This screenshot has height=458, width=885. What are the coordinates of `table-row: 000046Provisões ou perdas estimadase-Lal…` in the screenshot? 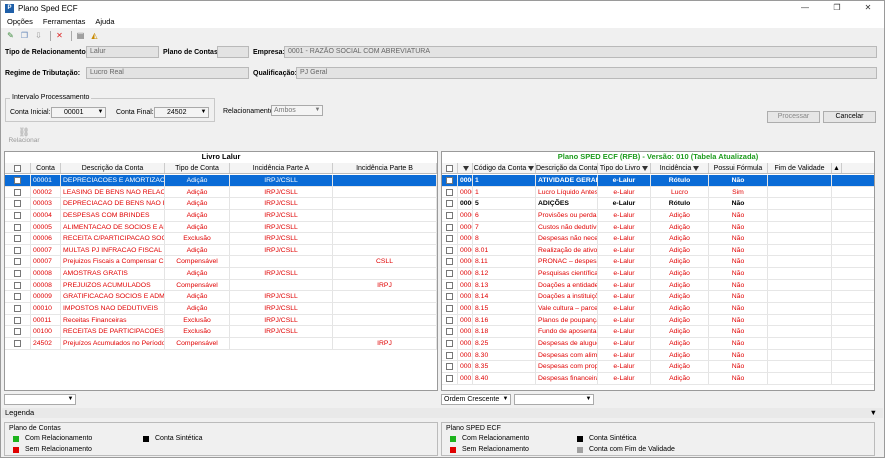 It's located at (658, 215).